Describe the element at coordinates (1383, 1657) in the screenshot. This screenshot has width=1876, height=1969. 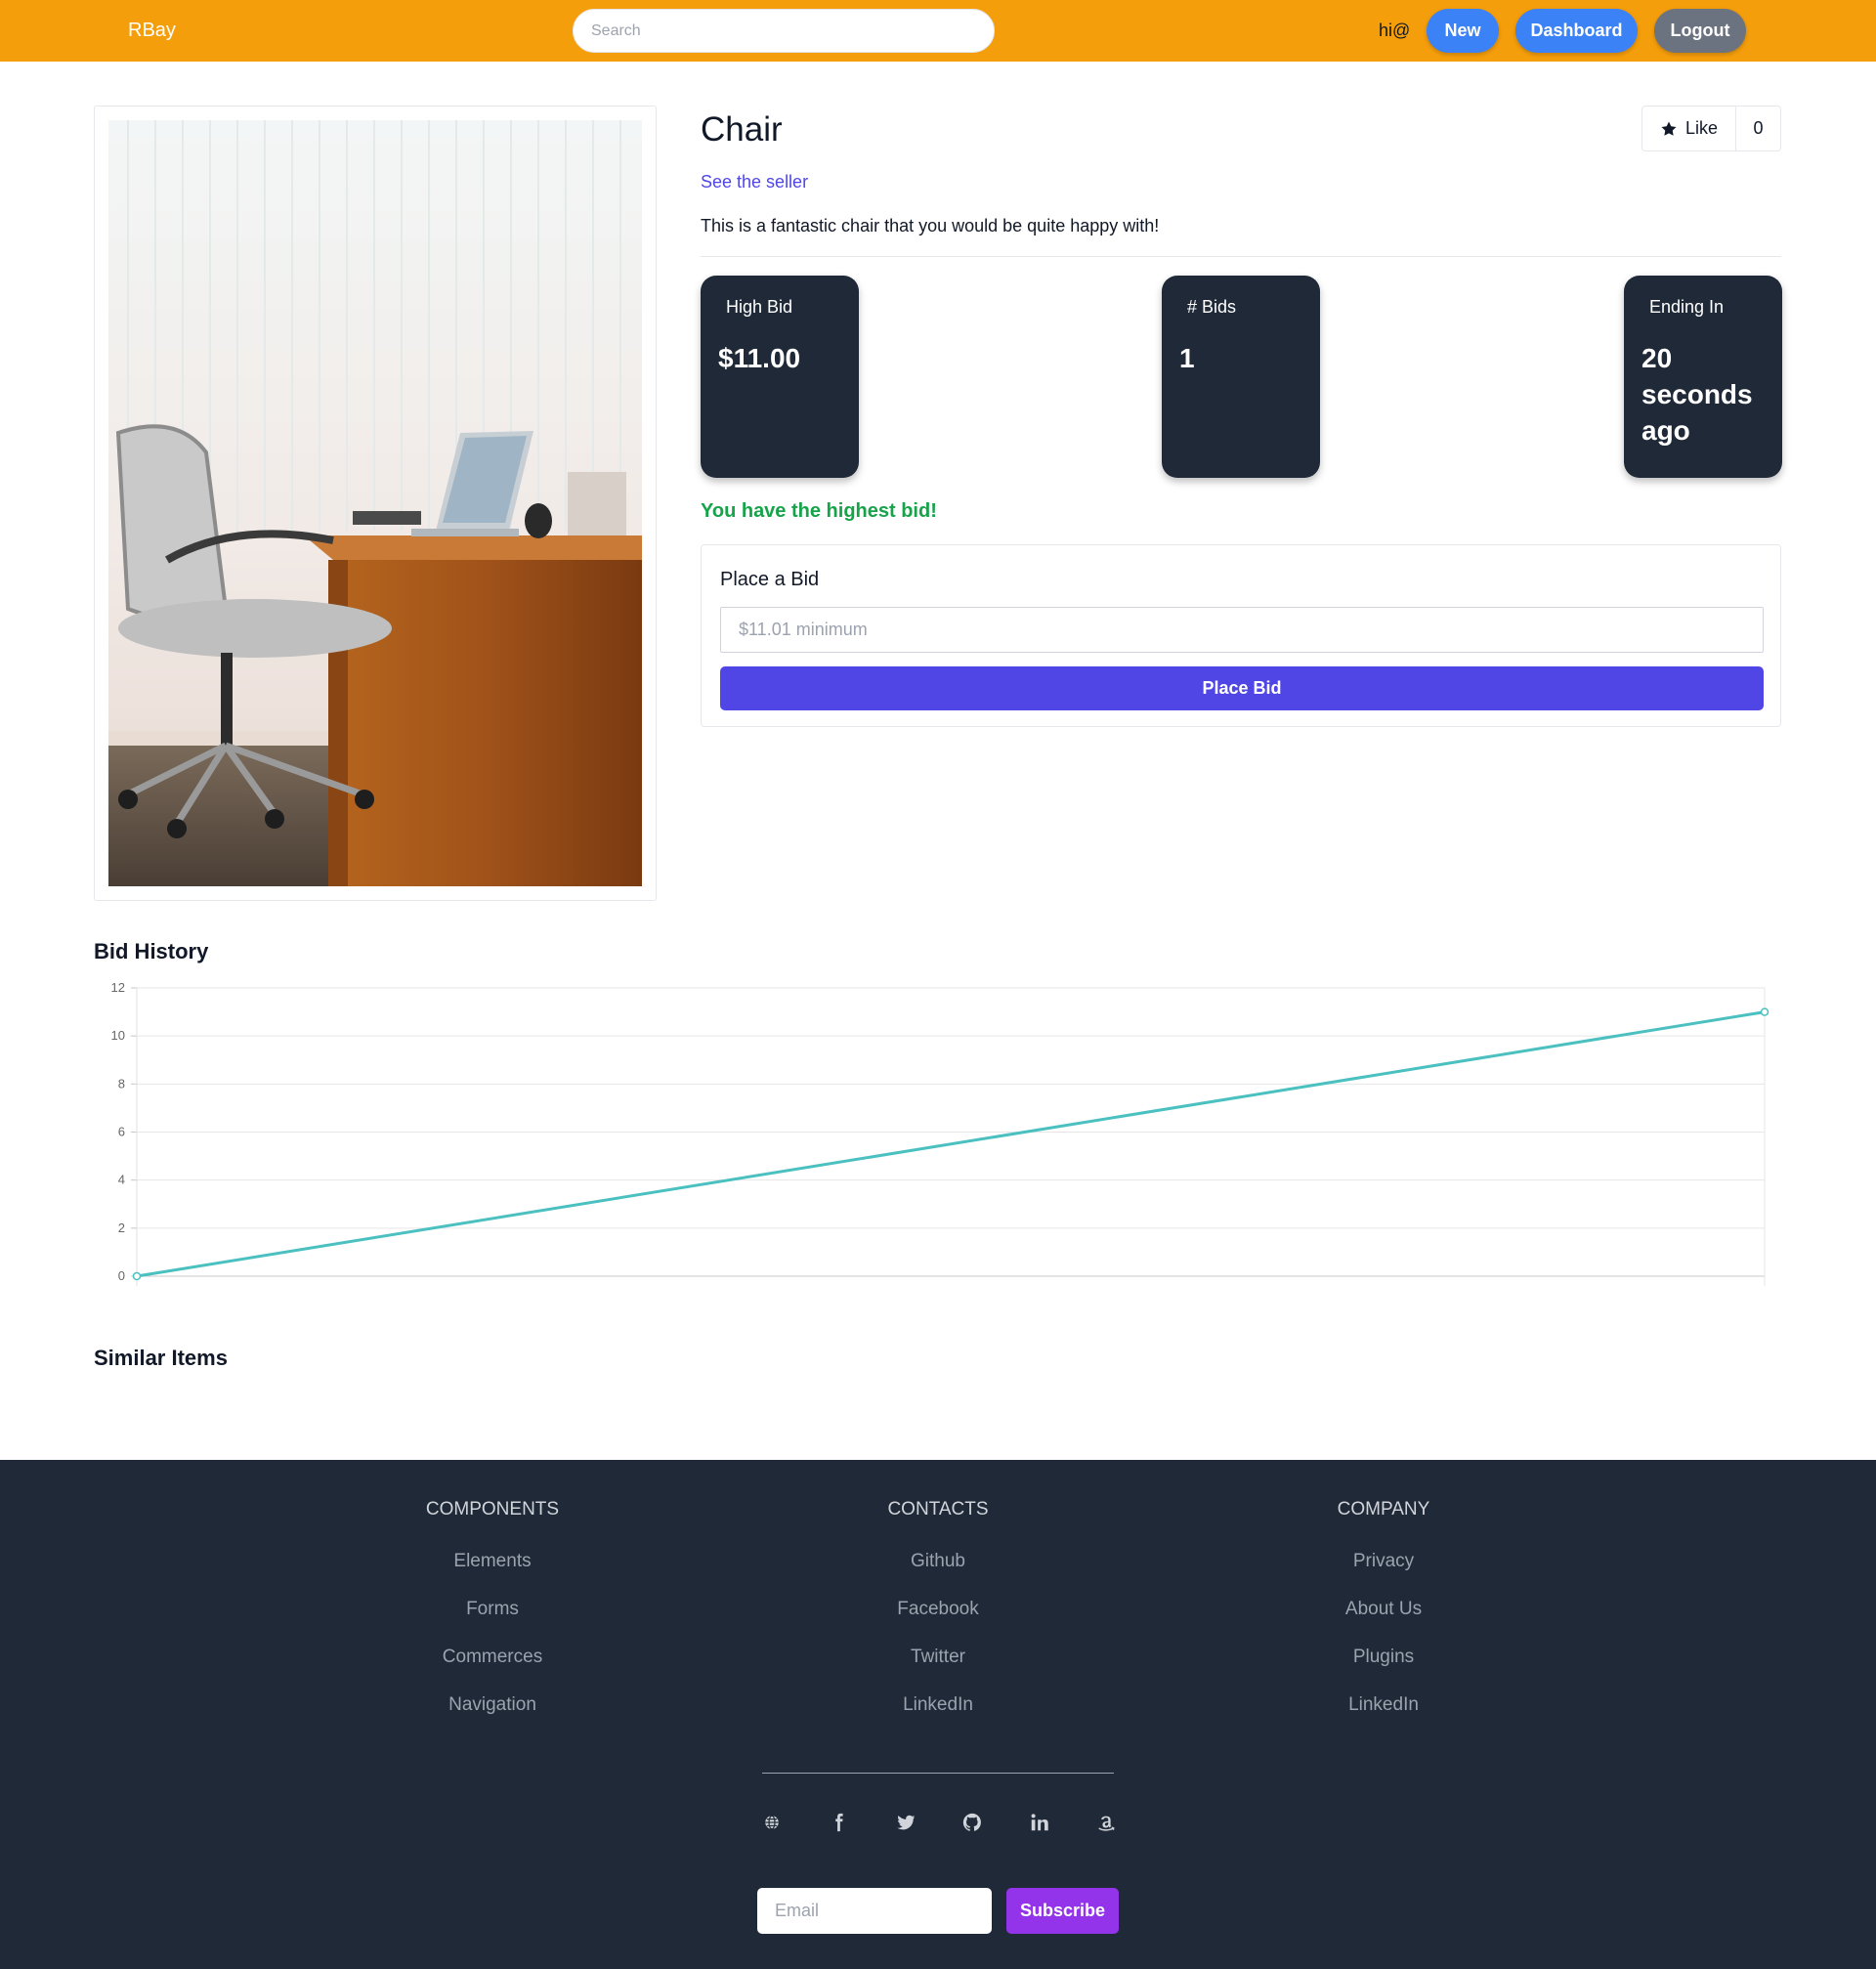
I see `footer-link-plugins: Plugins` at that location.